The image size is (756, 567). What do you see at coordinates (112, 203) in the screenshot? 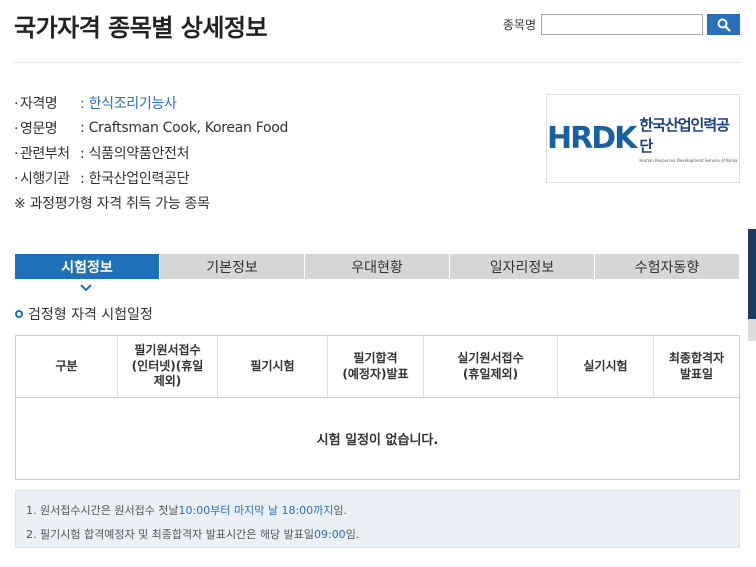
I see `info-note: ※ 과정평가형 자격 취득 가능 종목` at bounding box center [112, 203].